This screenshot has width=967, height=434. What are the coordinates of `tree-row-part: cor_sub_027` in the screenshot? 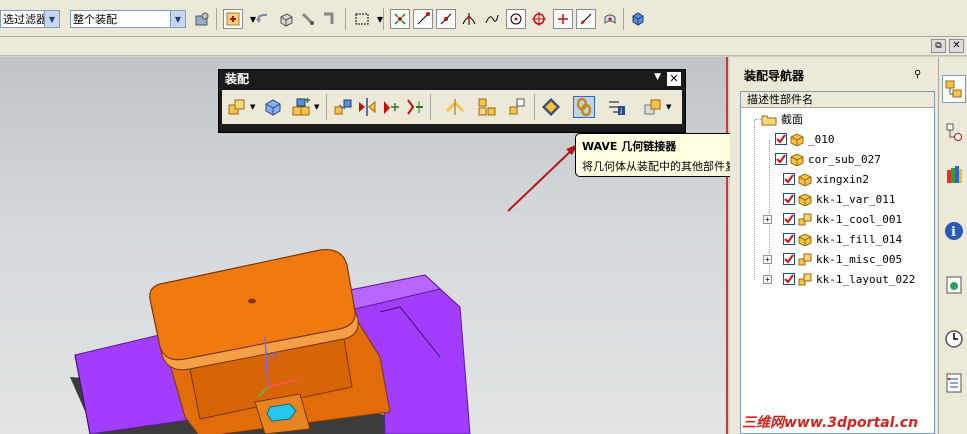 It's located at (828, 159).